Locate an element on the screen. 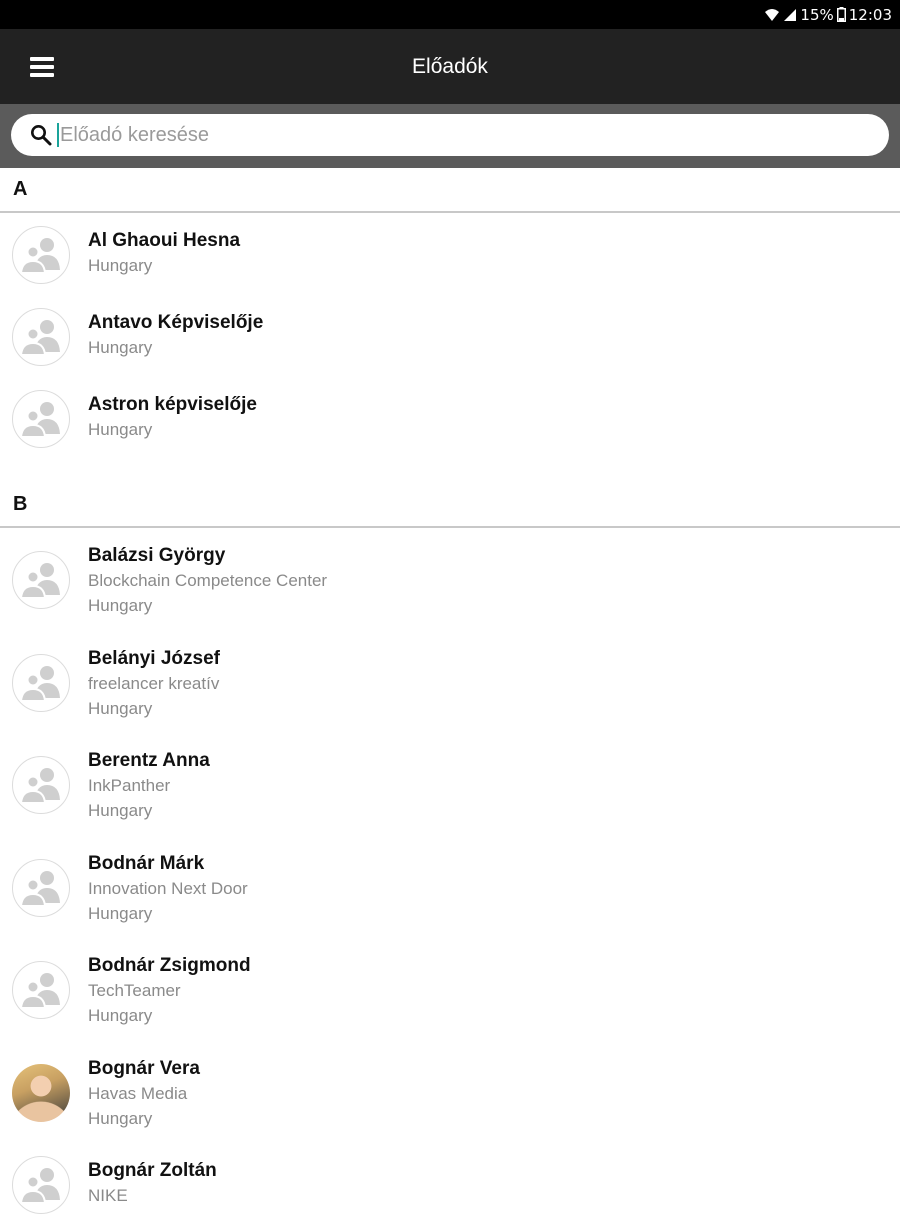 This screenshot has height=1225, width=900. speaker-list-item: Al Ghaoui Hesna Hungary is located at coordinates (450, 254).